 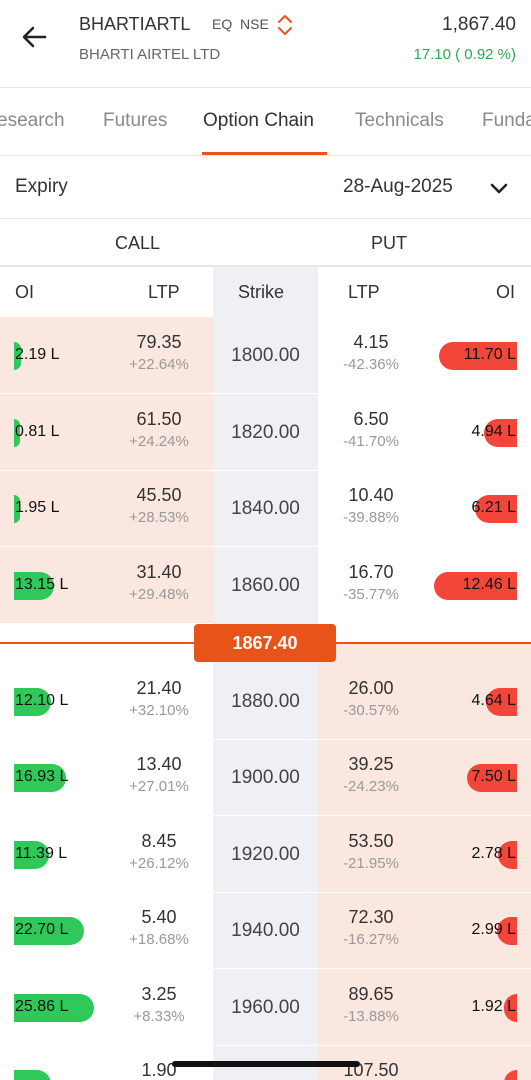 I want to click on put-ltp: 39.25, so click(x=371, y=763).